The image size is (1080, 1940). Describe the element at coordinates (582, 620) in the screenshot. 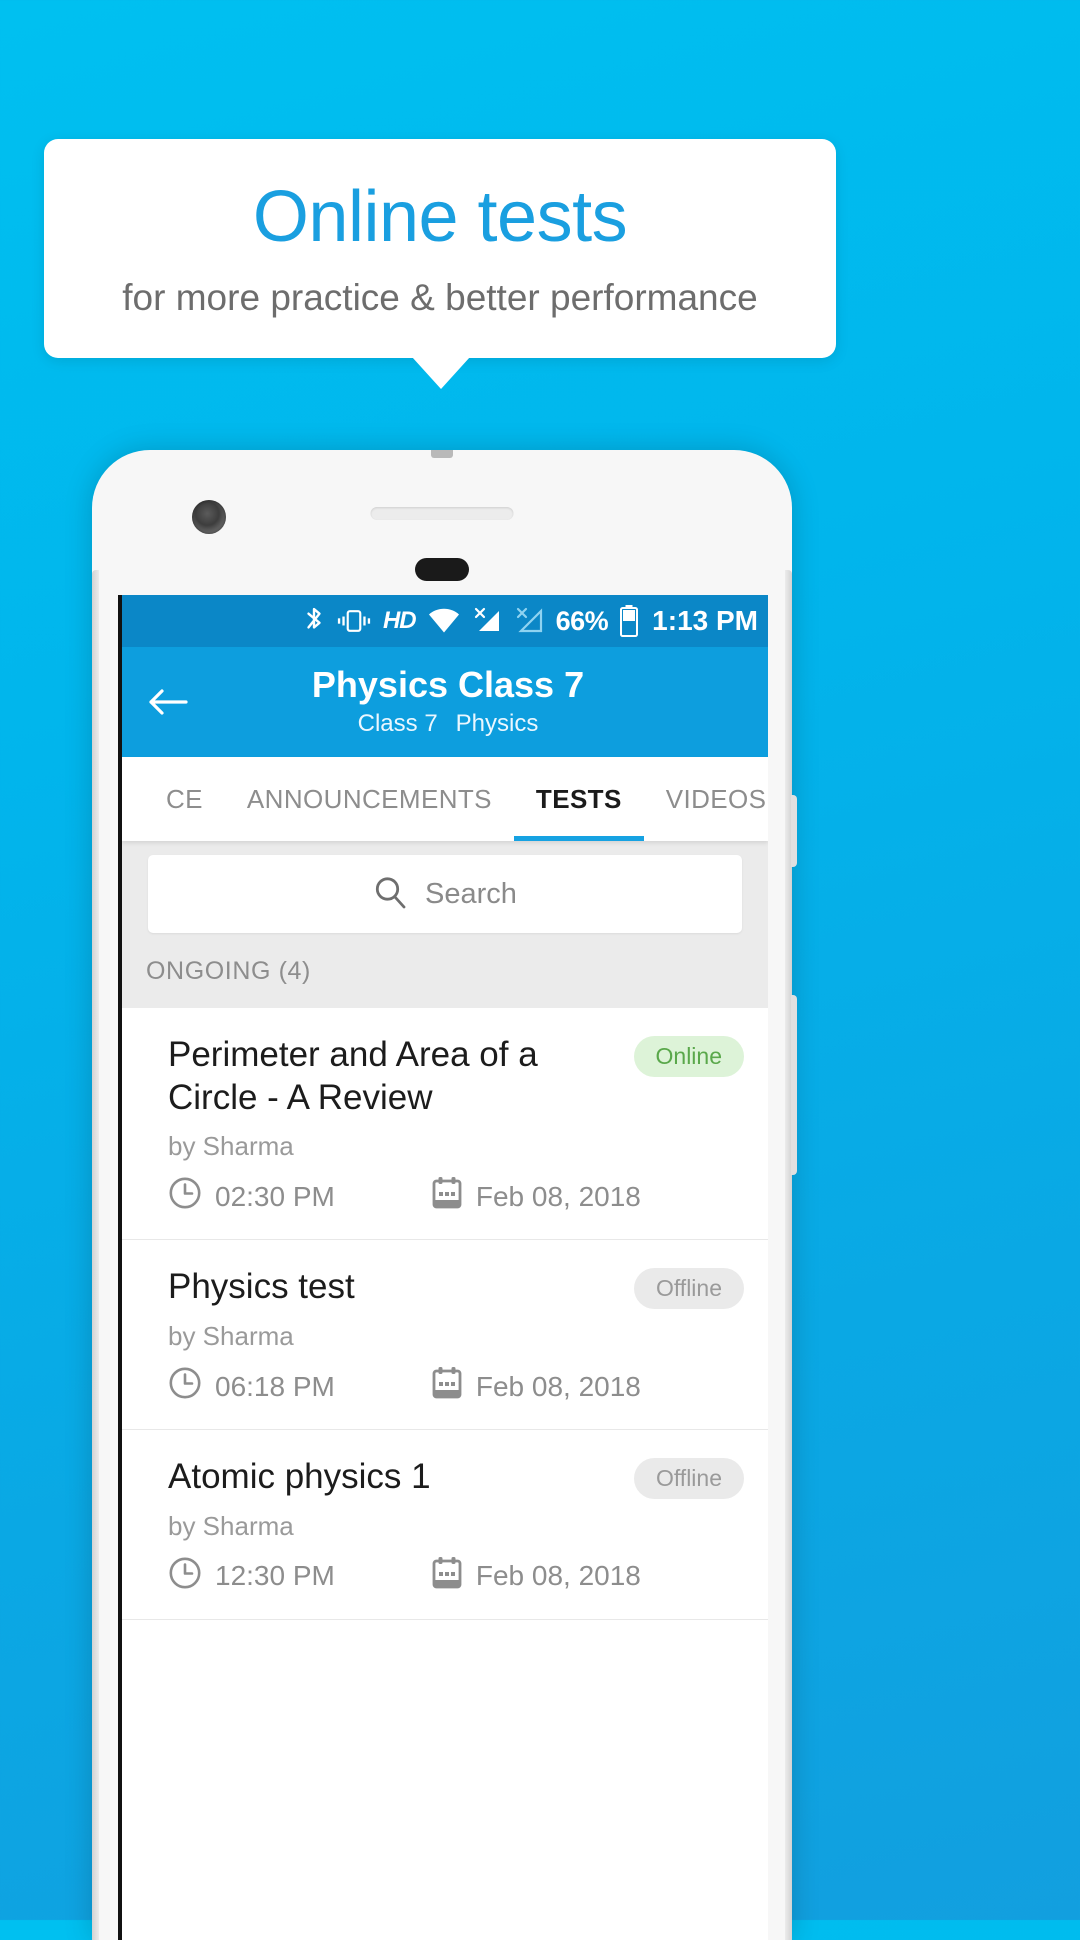

I see `battery-percent-label: 66%` at that location.